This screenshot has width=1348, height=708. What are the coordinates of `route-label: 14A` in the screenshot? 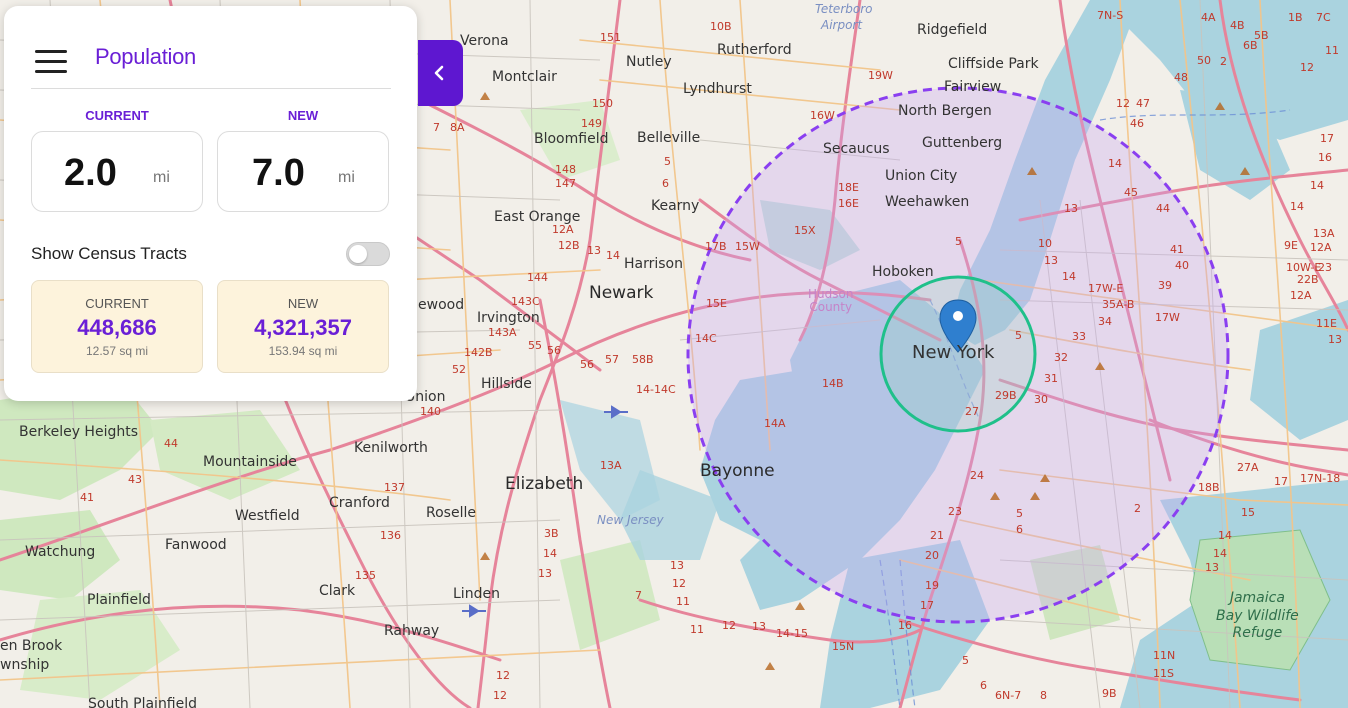 It's located at (775, 423).